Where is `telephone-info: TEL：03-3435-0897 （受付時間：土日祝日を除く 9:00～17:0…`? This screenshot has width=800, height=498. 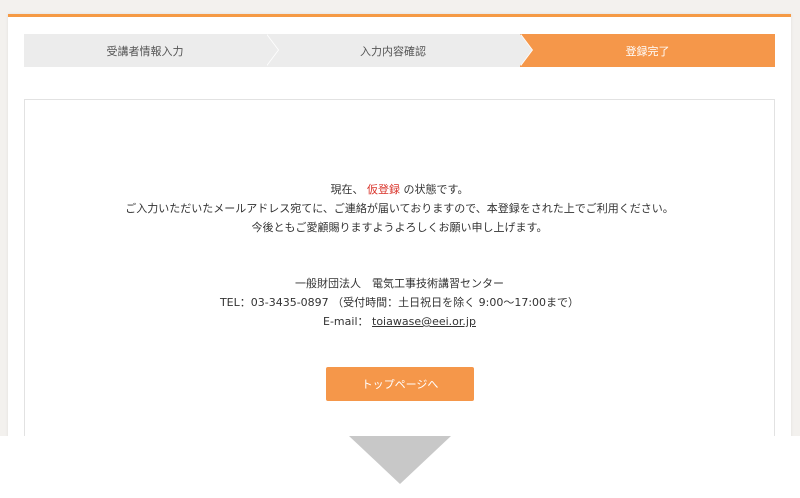
telephone-info: TEL：03-3435-0897 （受付時間：土日祝日を除く 9:00～17:0… is located at coordinates (399, 302).